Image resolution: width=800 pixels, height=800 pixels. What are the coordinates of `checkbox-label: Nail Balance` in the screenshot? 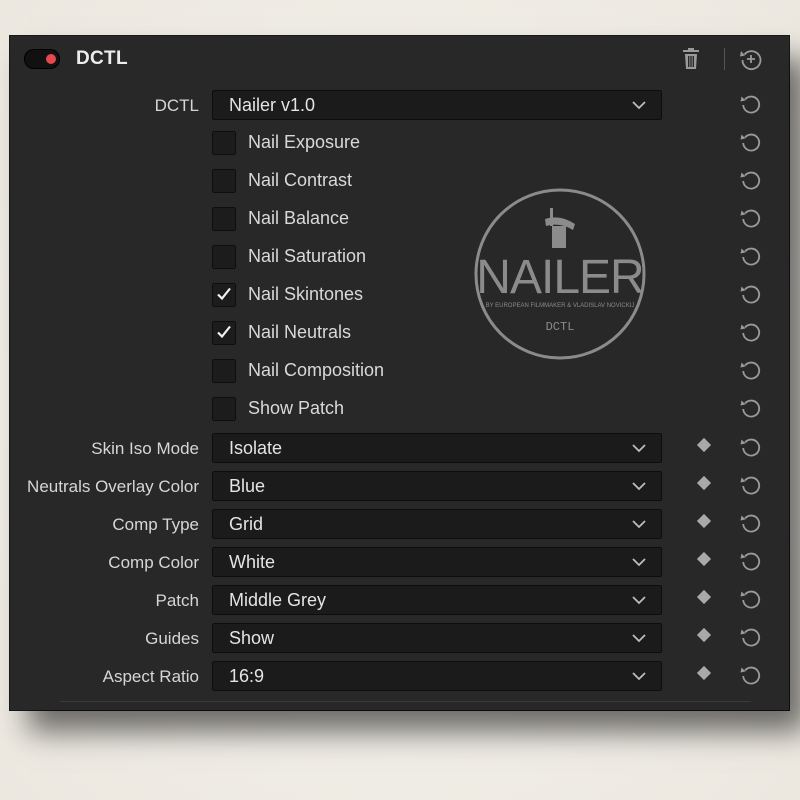 It's located at (299, 218).